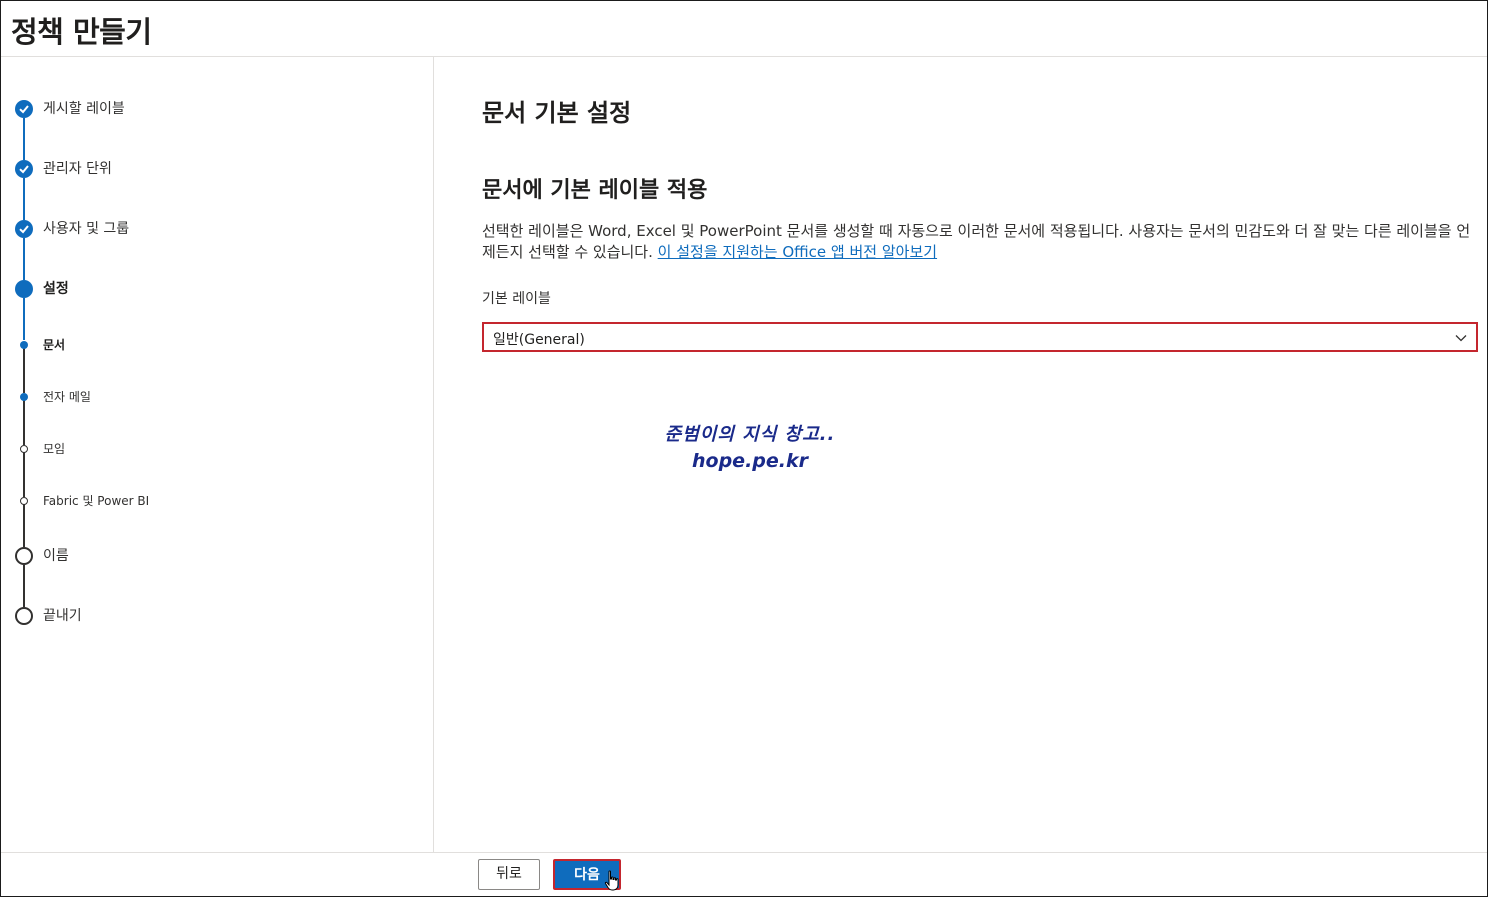  I want to click on nav-step-label: 모임, so click(54, 449).